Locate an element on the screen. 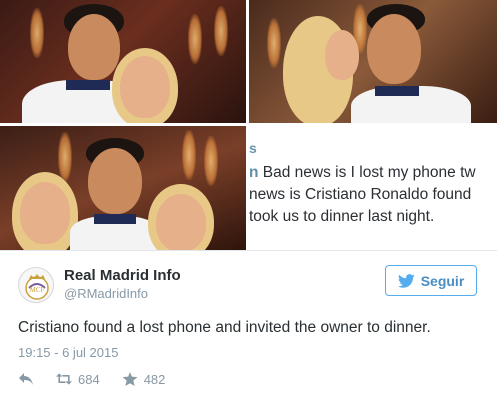 This screenshot has width=497, height=404. retweet-icon is located at coordinates (64, 379).